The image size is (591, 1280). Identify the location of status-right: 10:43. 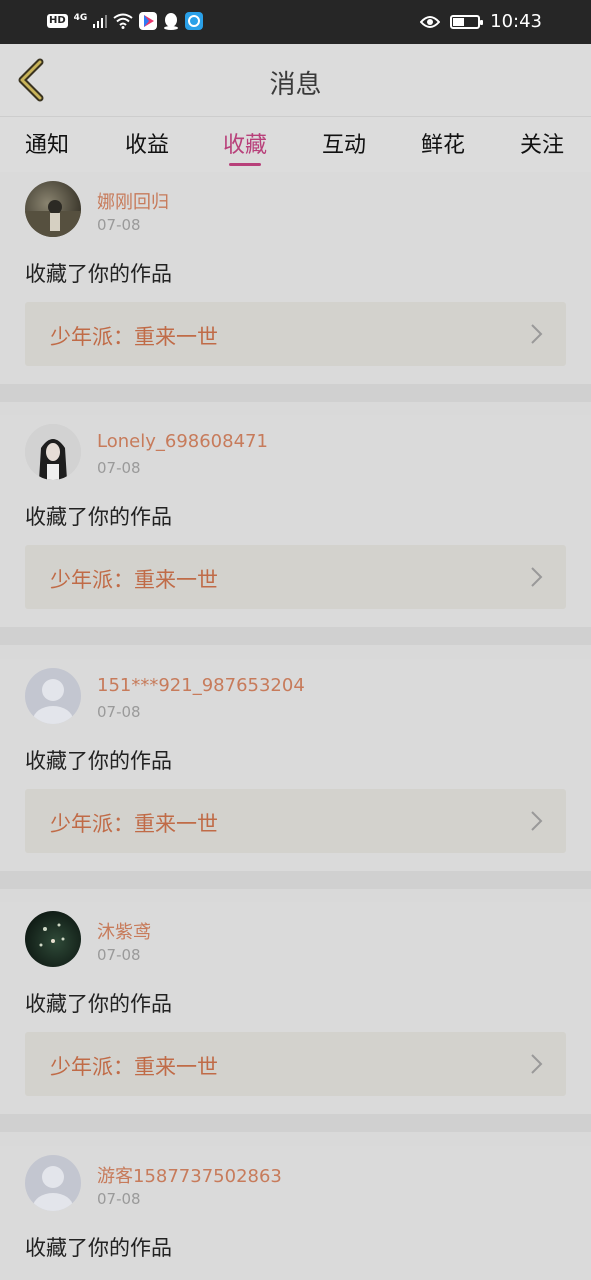
(481, 22).